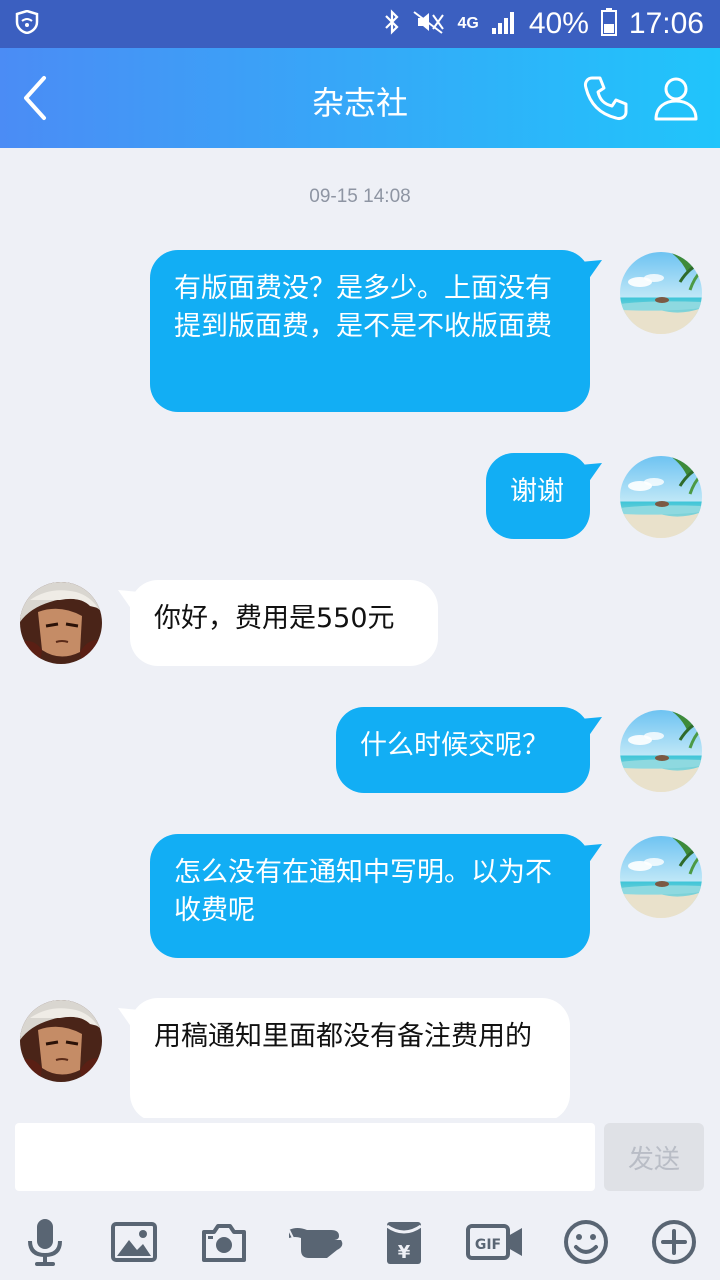 The height and width of the screenshot is (1280, 720). What do you see at coordinates (360, 98) in the screenshot?
I see `chat-header: 杂志社` at bounding box center [360, 98].